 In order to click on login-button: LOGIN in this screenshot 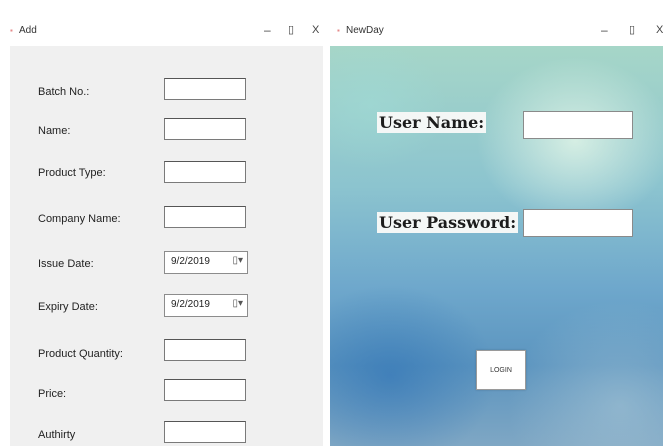, I will do `click(501, 370)`.